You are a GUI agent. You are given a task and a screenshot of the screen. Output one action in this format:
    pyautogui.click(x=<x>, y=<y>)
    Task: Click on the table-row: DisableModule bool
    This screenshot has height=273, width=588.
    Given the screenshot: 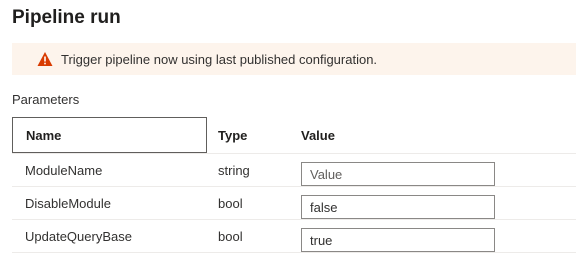 What is the action you would take?
    pyautogui.click(x=294, y=203)
    